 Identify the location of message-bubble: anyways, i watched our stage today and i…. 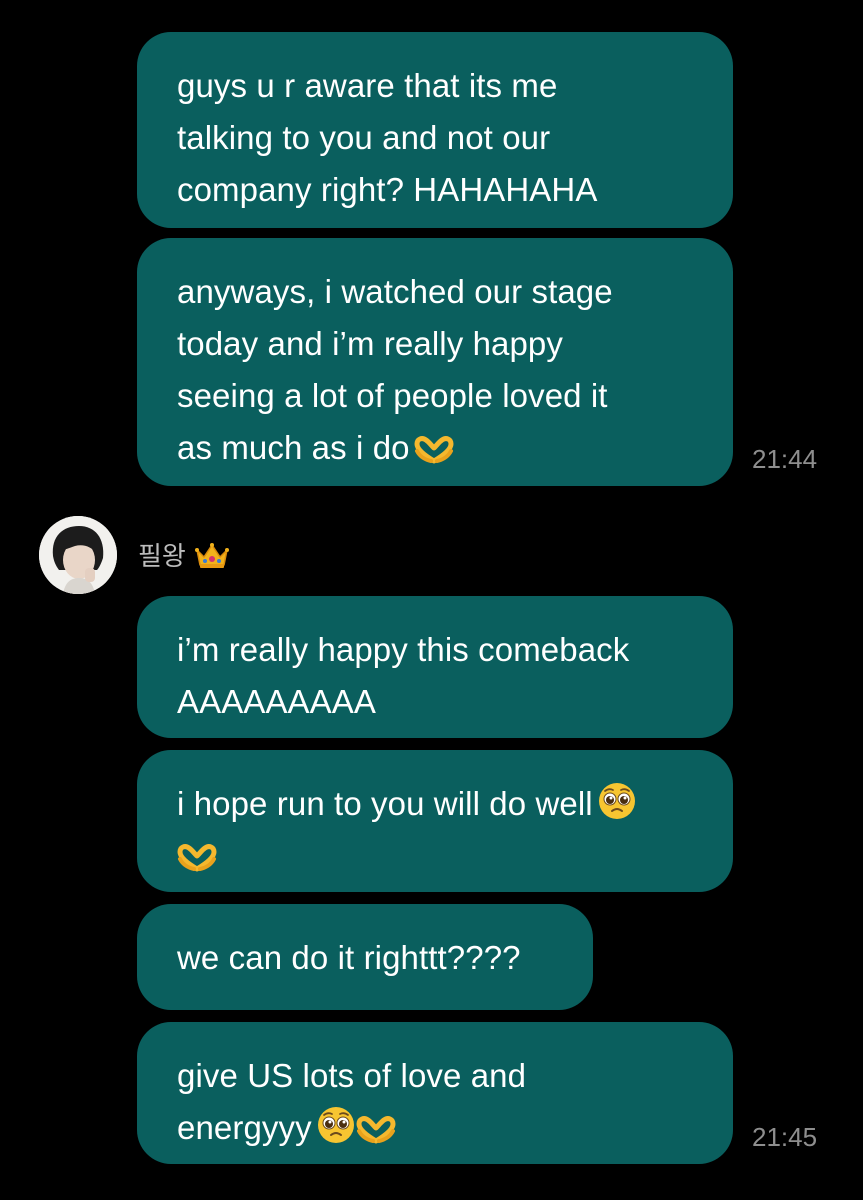
(435, 362).